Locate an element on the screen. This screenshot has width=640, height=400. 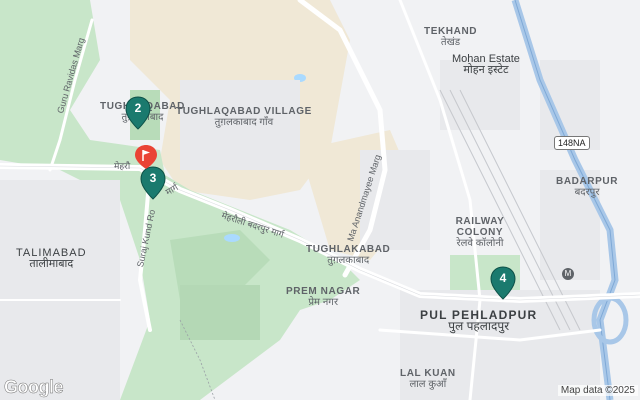
area-label-badarpur: BADARPUR बदरपुर is located at coordinates (587, 187).